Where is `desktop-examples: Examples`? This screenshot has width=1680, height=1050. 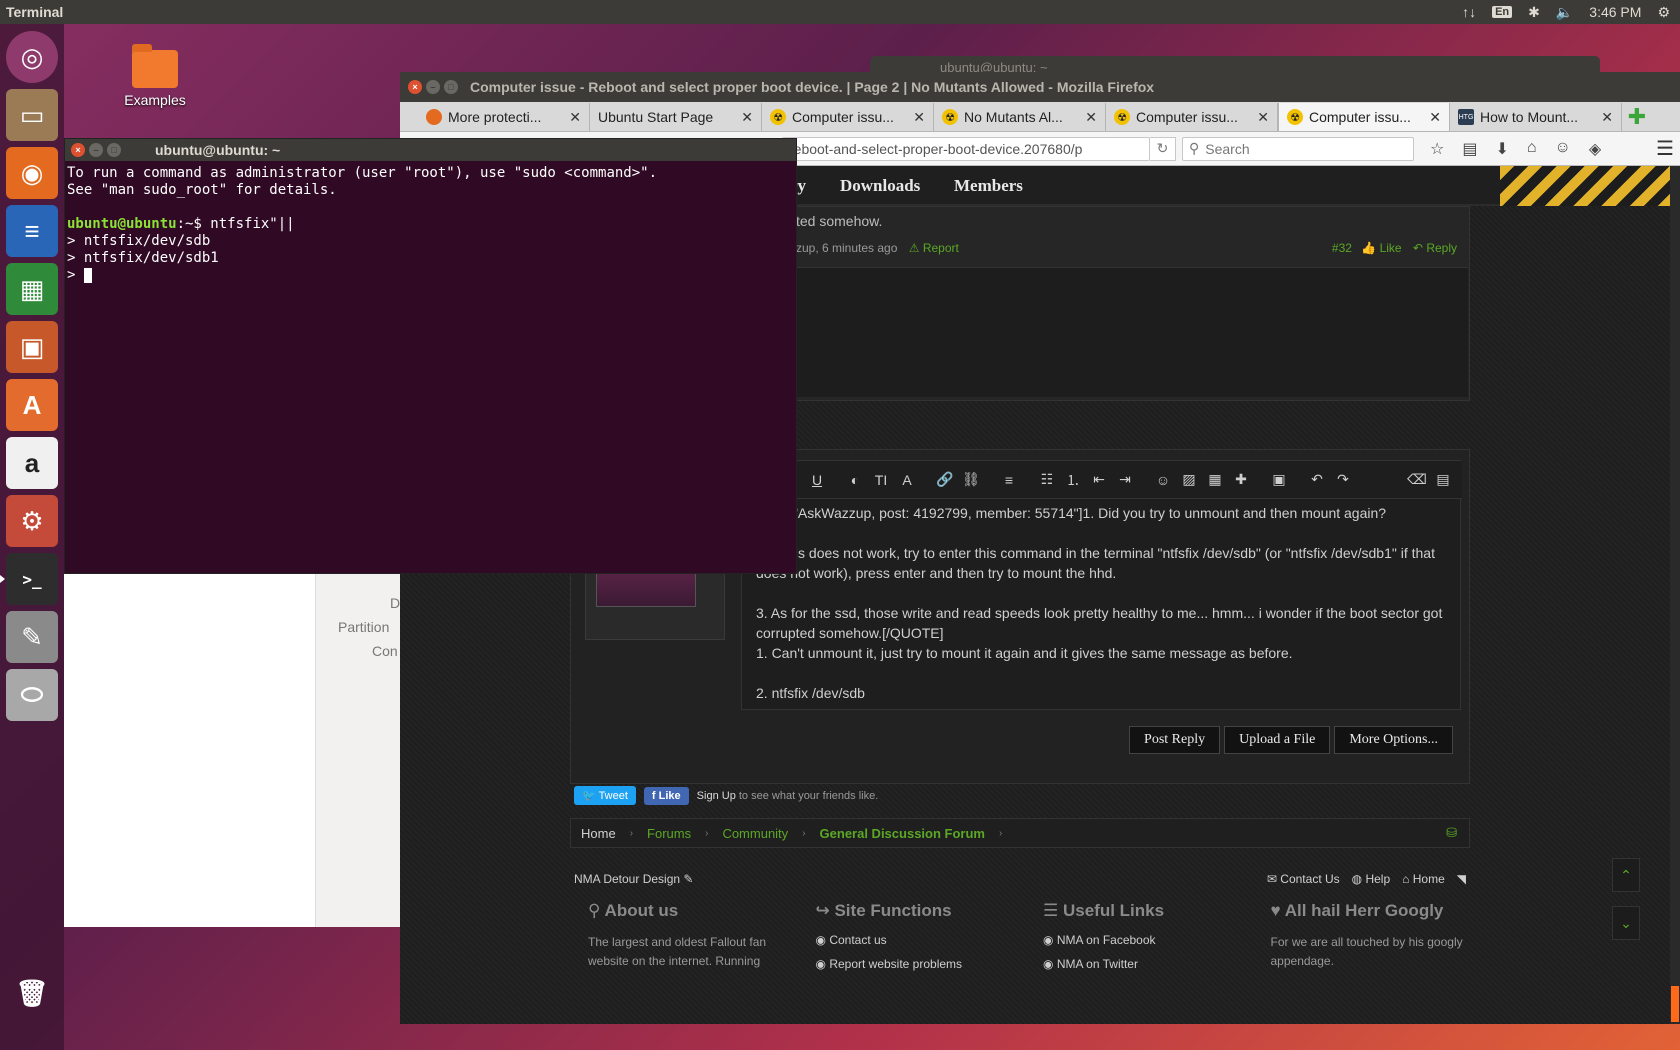 desktop-examples: Examples is located at coordinates (155, 76).